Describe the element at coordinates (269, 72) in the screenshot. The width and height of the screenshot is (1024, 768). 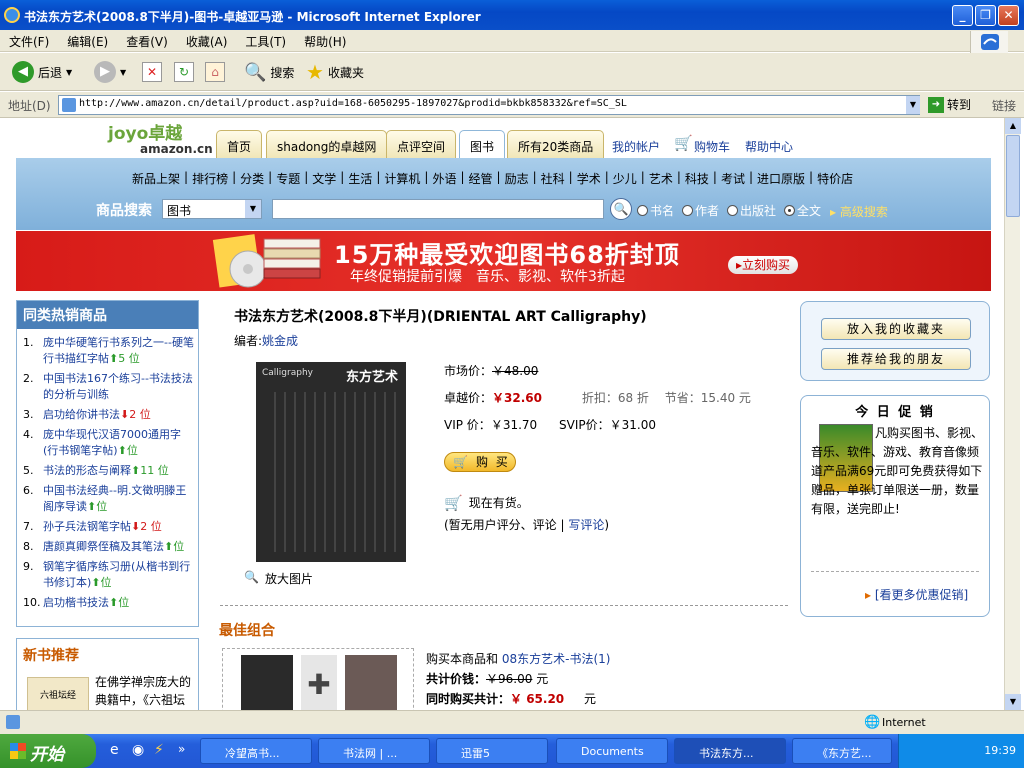
I see `search-button: 🔍 搜索` at that location.